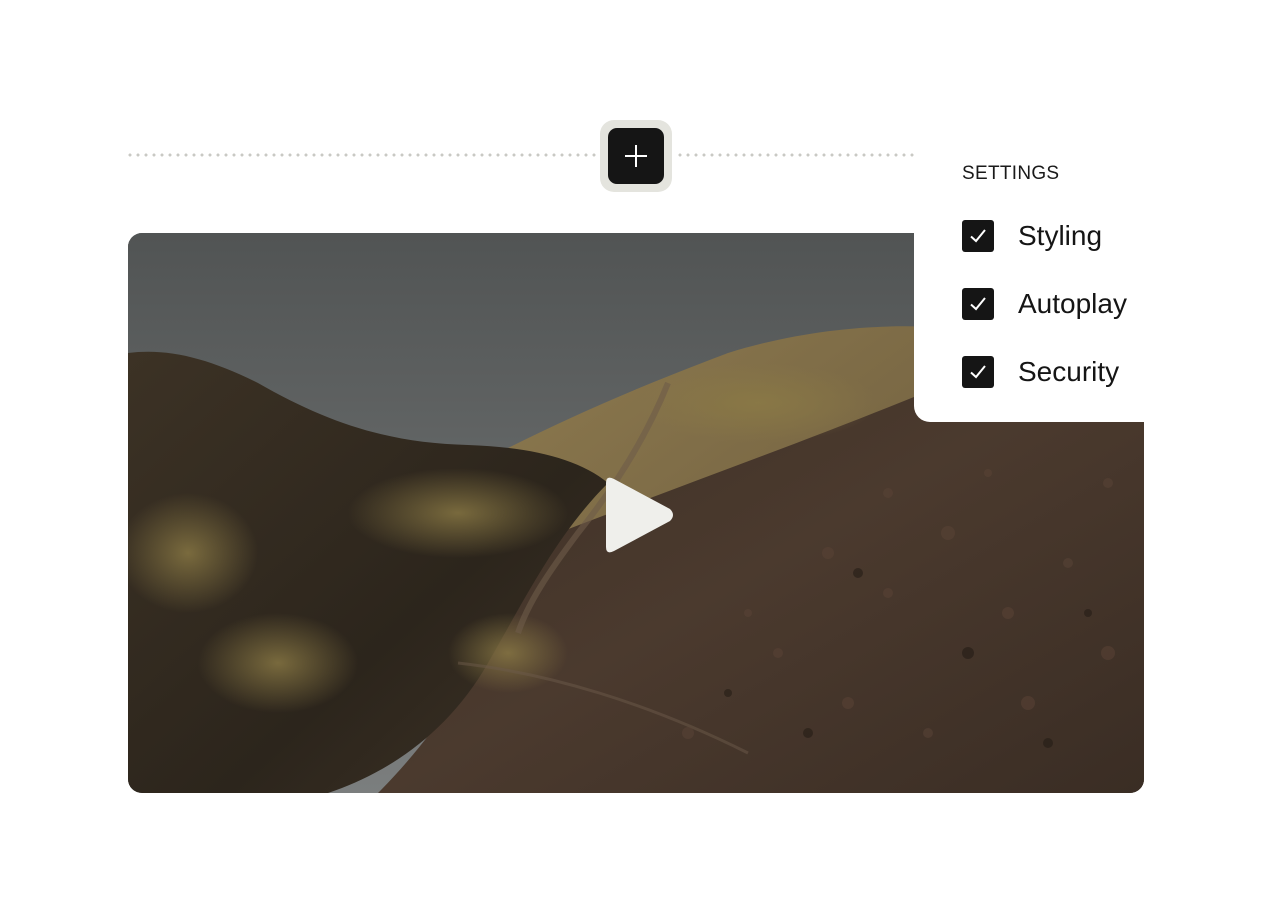 The width and height of the screenshot is (1272, 920). I want to click on option-label: Autoplay, so click(1072, 303).